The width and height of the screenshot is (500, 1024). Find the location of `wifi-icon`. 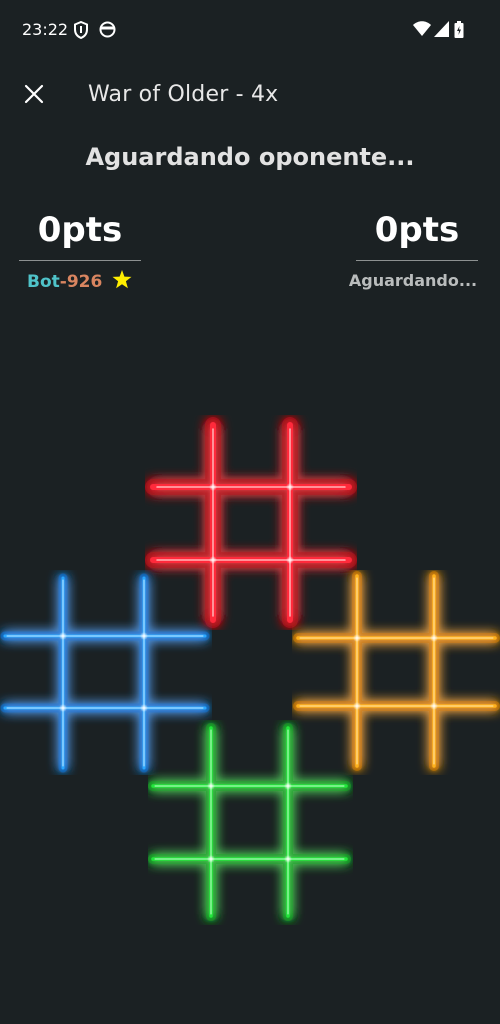

wifi-icon is located at coordinates (422, 31).